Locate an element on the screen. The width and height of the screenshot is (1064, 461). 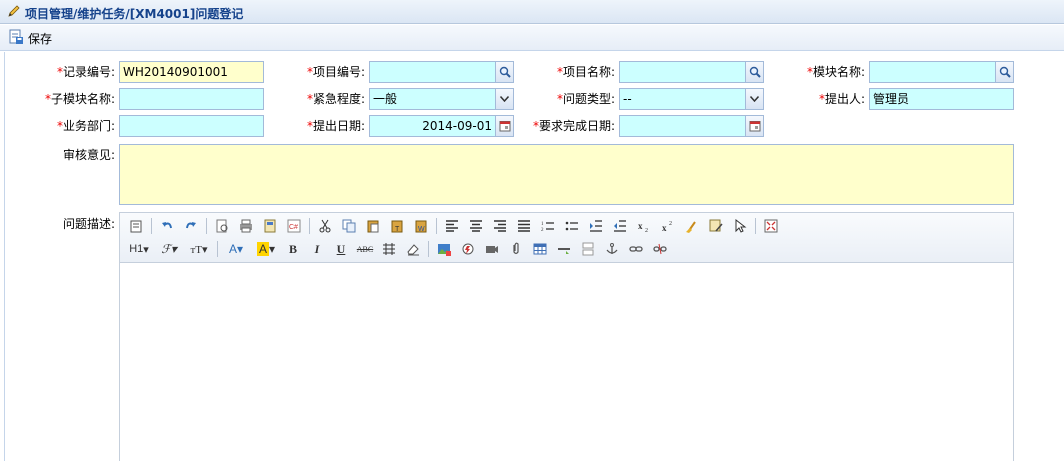
copy-icon is located at coordinates (349, 226).